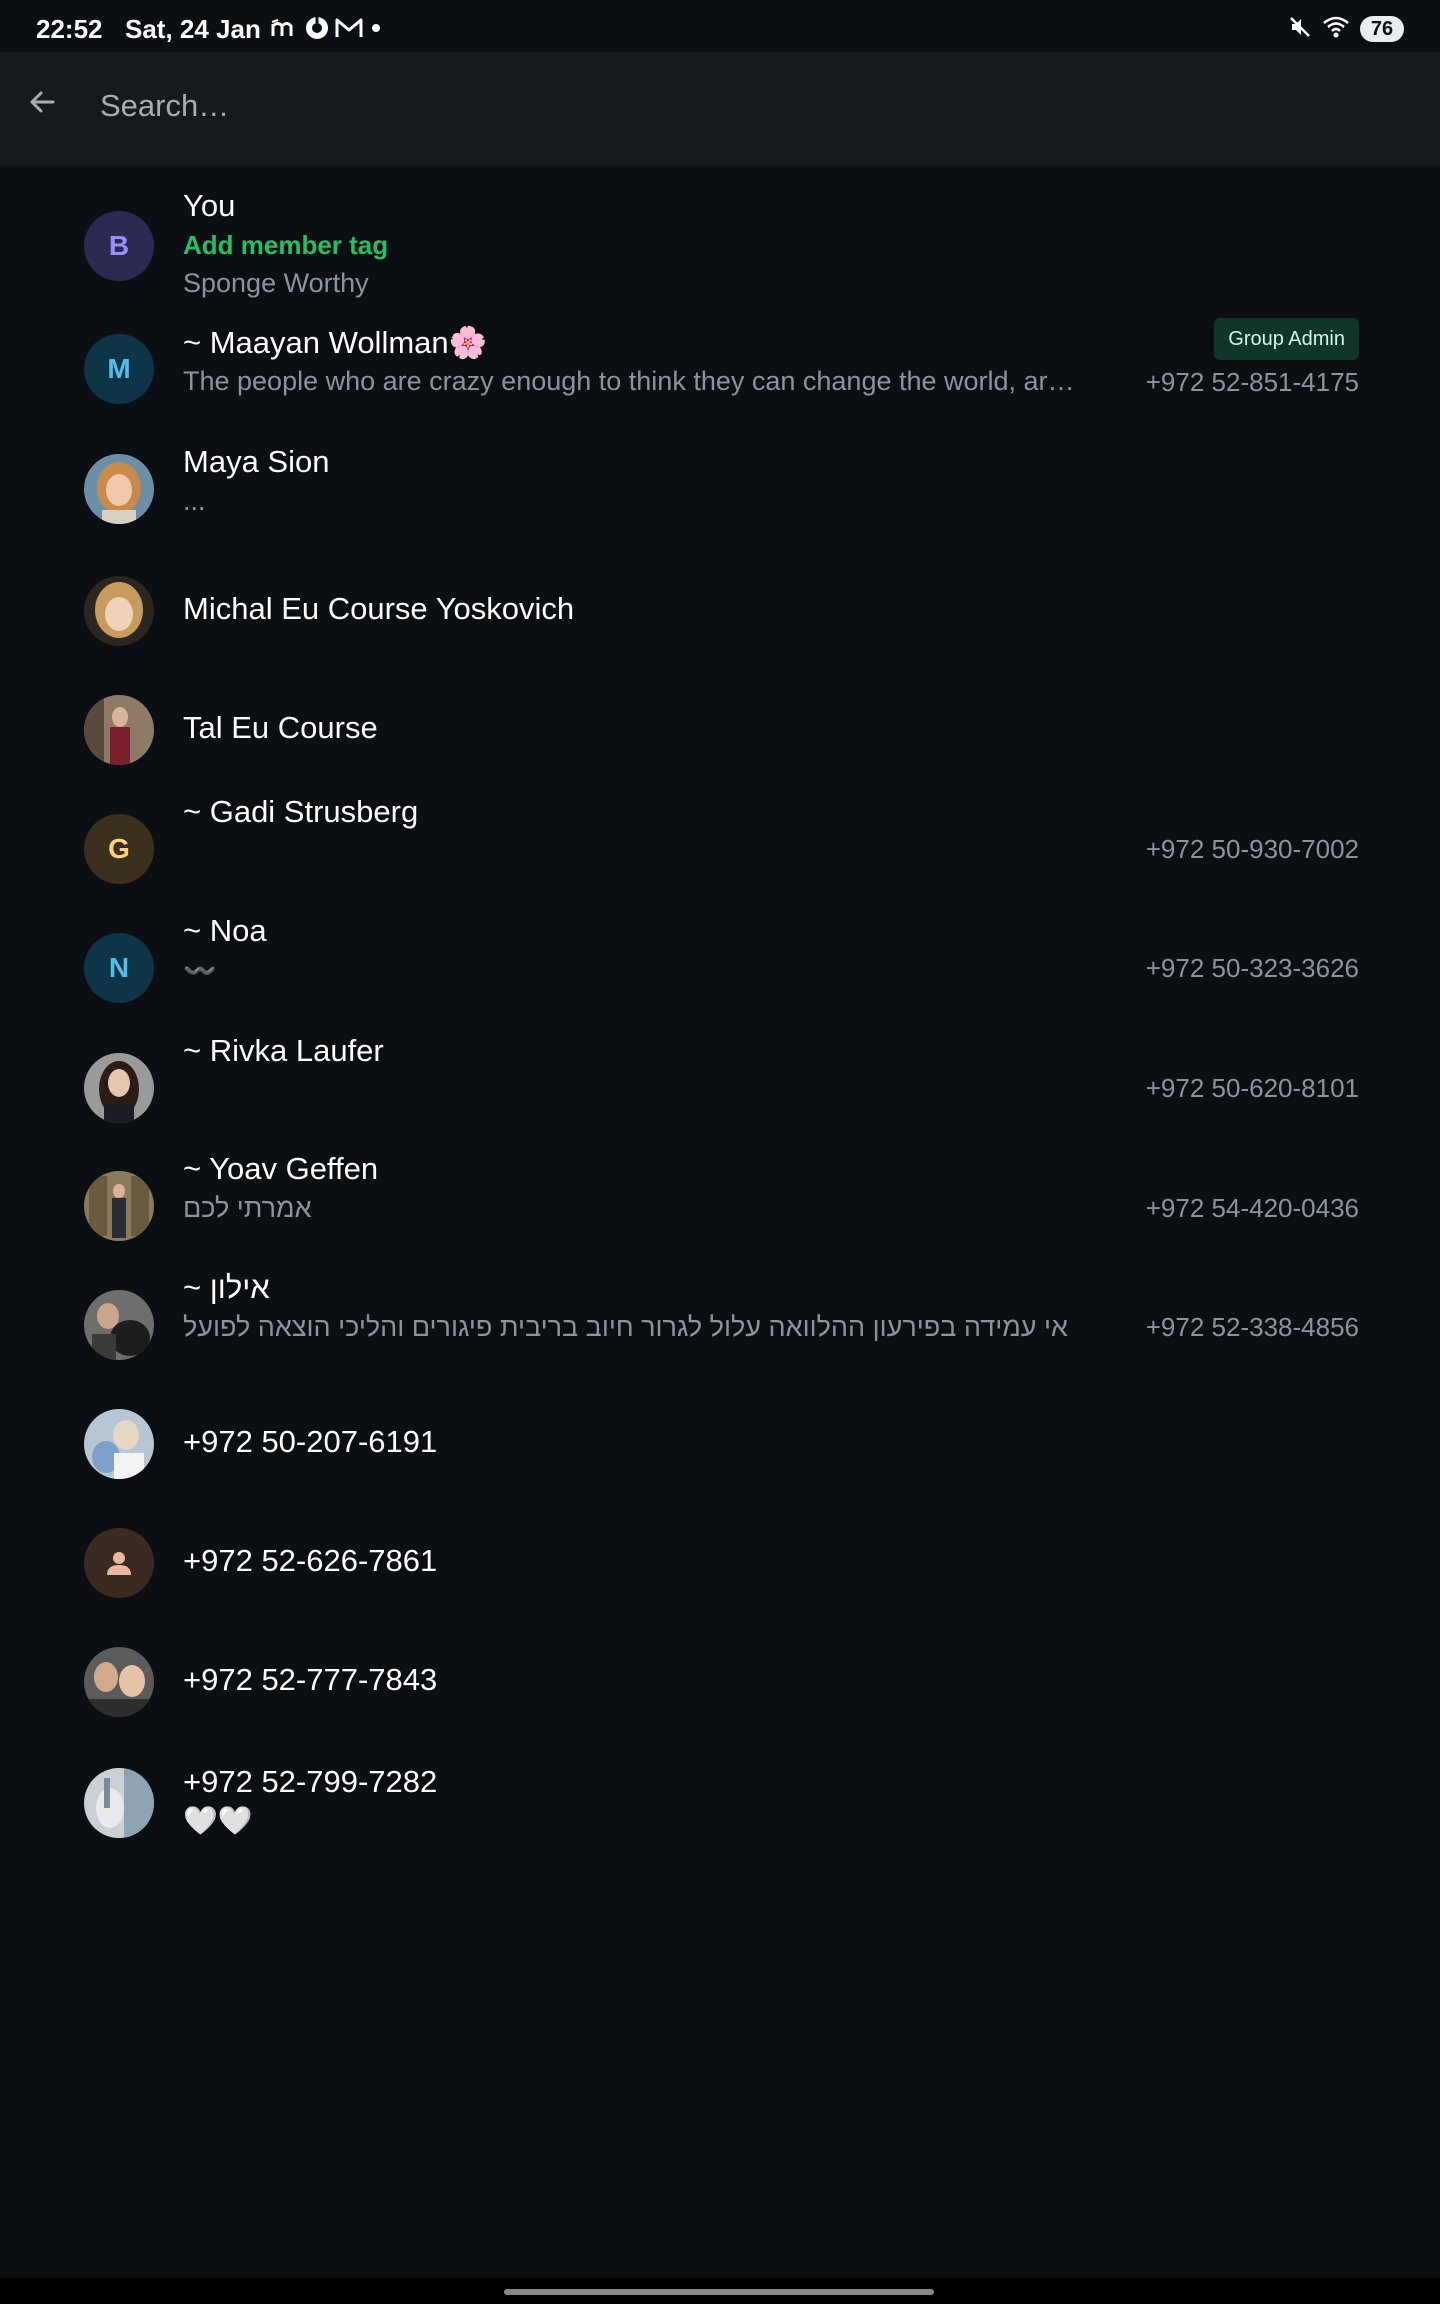 The width and height of the screenshot is (1440, 2304). I want to click on gmail-icon, so click(349, 28).